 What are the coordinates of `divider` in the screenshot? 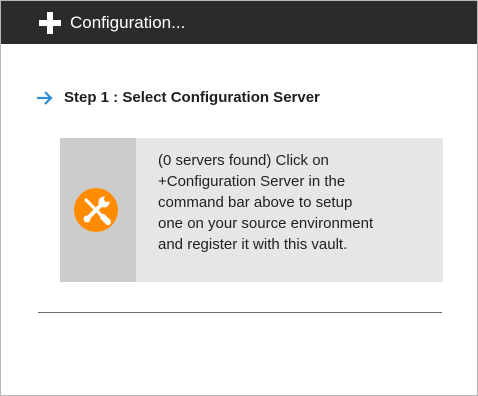 It's located at (240, 312).